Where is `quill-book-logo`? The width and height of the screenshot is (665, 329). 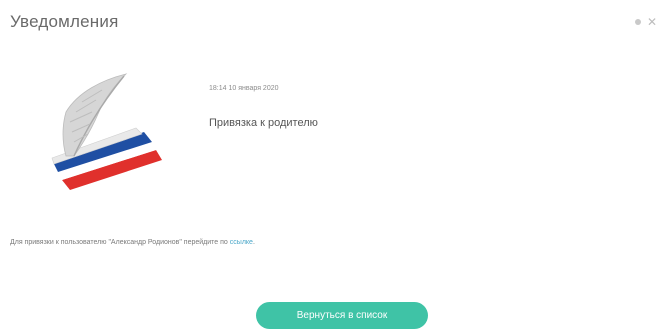 quill-book-logo is located at coordinates (106, 131).